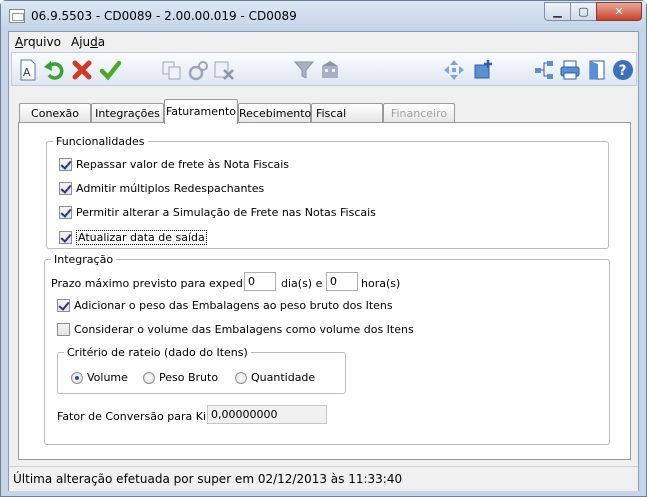 This screenshot has height=497, width=647. I want to click on horas-unit-label: hora(s), so click(381, 283).